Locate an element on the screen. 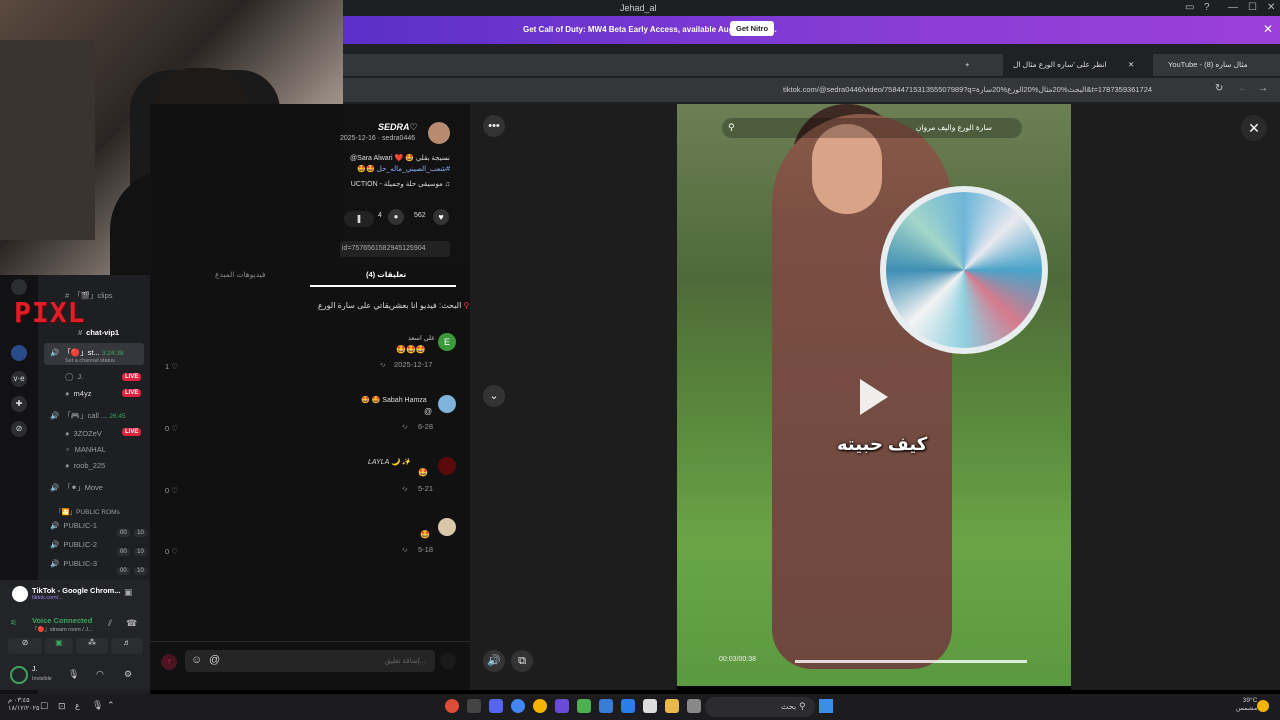 The image size is (1280, 720). tab-comments: تعليقات (4) is located at coordinates (386, 274).